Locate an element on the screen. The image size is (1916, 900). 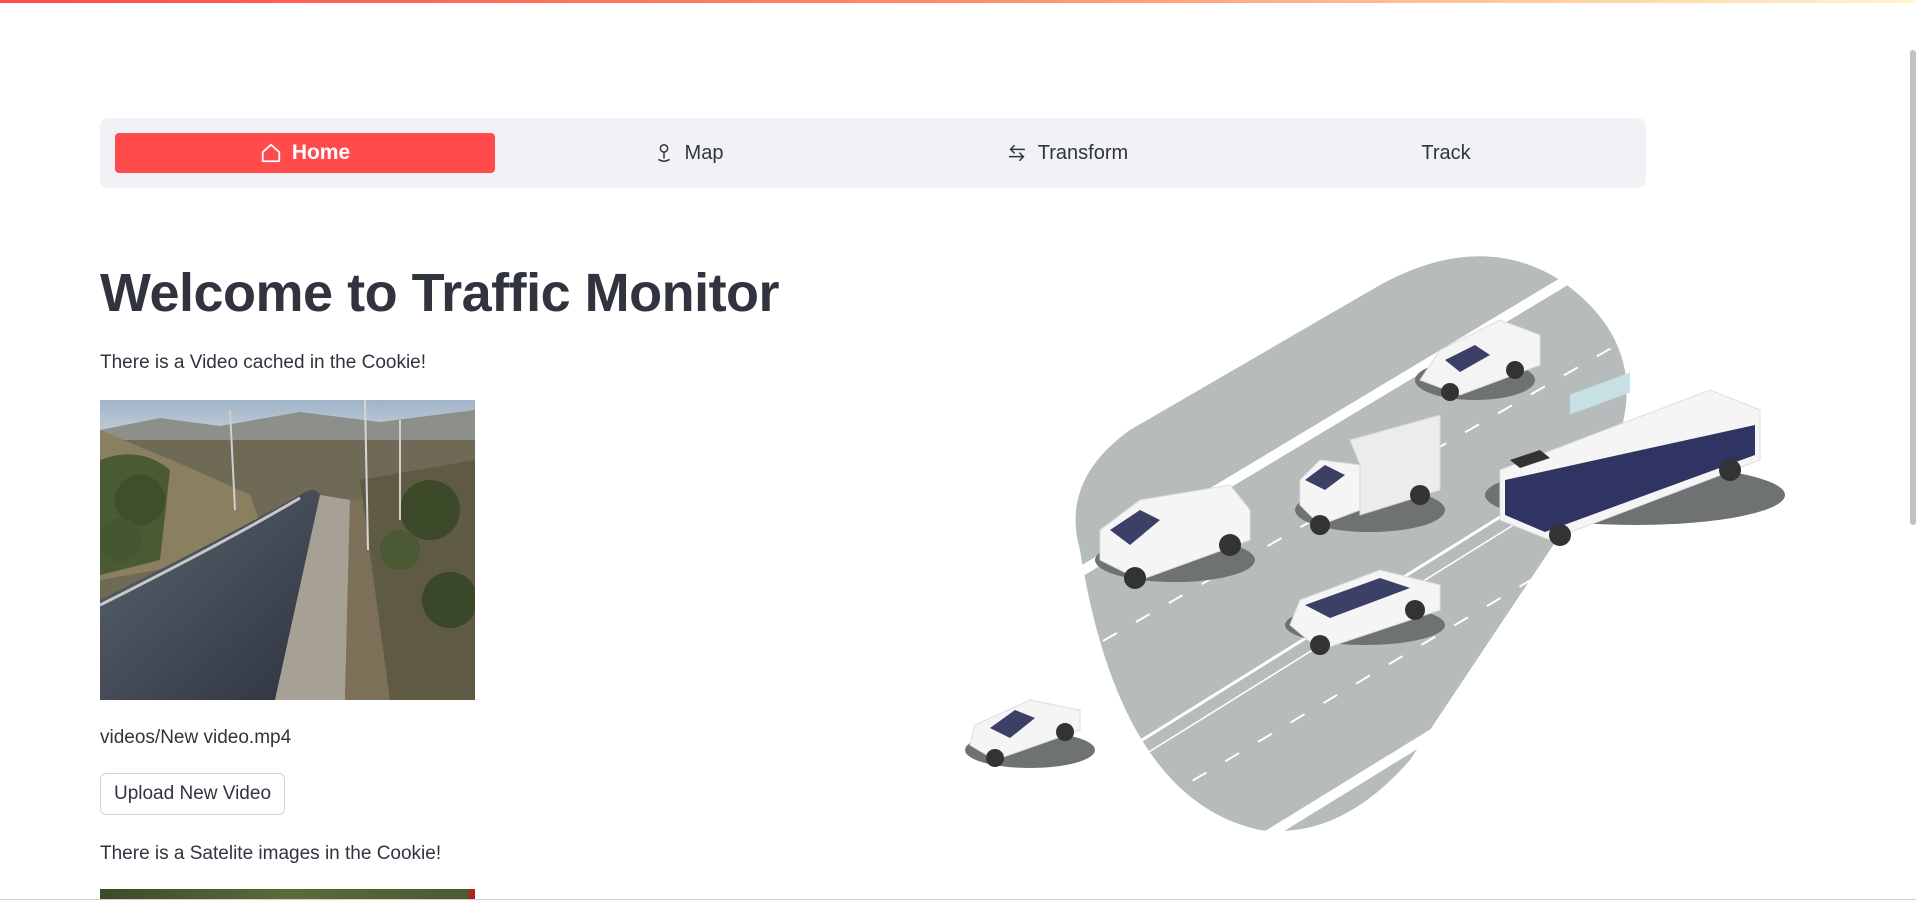
scrollbar is located at coordinates (1913, 287).